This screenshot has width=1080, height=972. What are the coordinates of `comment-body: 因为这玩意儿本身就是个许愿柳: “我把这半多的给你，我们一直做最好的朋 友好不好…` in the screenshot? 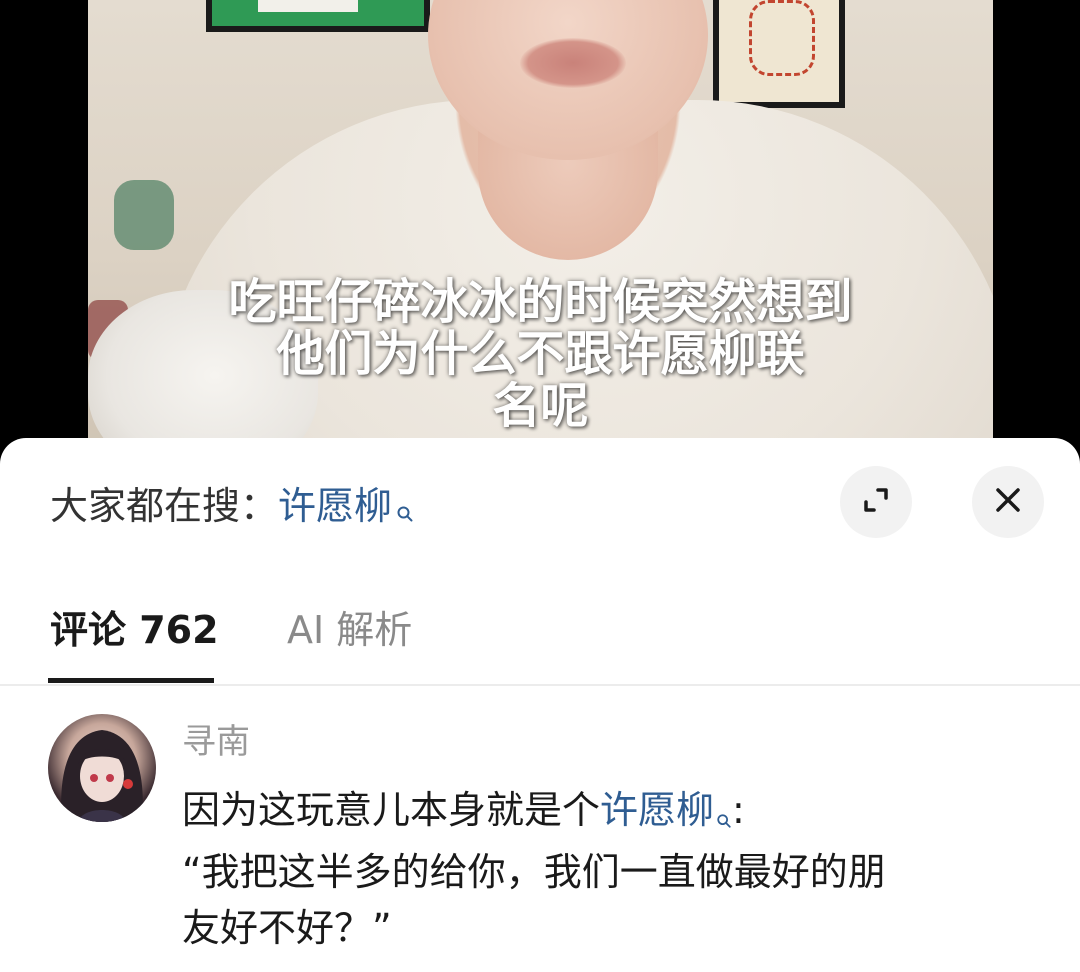 It's located at (612, 869).